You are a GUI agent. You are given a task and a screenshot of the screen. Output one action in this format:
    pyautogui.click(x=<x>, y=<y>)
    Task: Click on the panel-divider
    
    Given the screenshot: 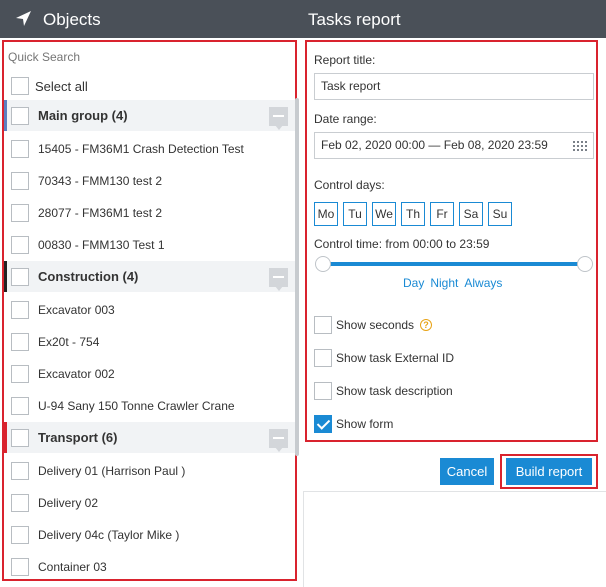 What is the action you would take?
    pyautogui.click(x=303, y=539)
    